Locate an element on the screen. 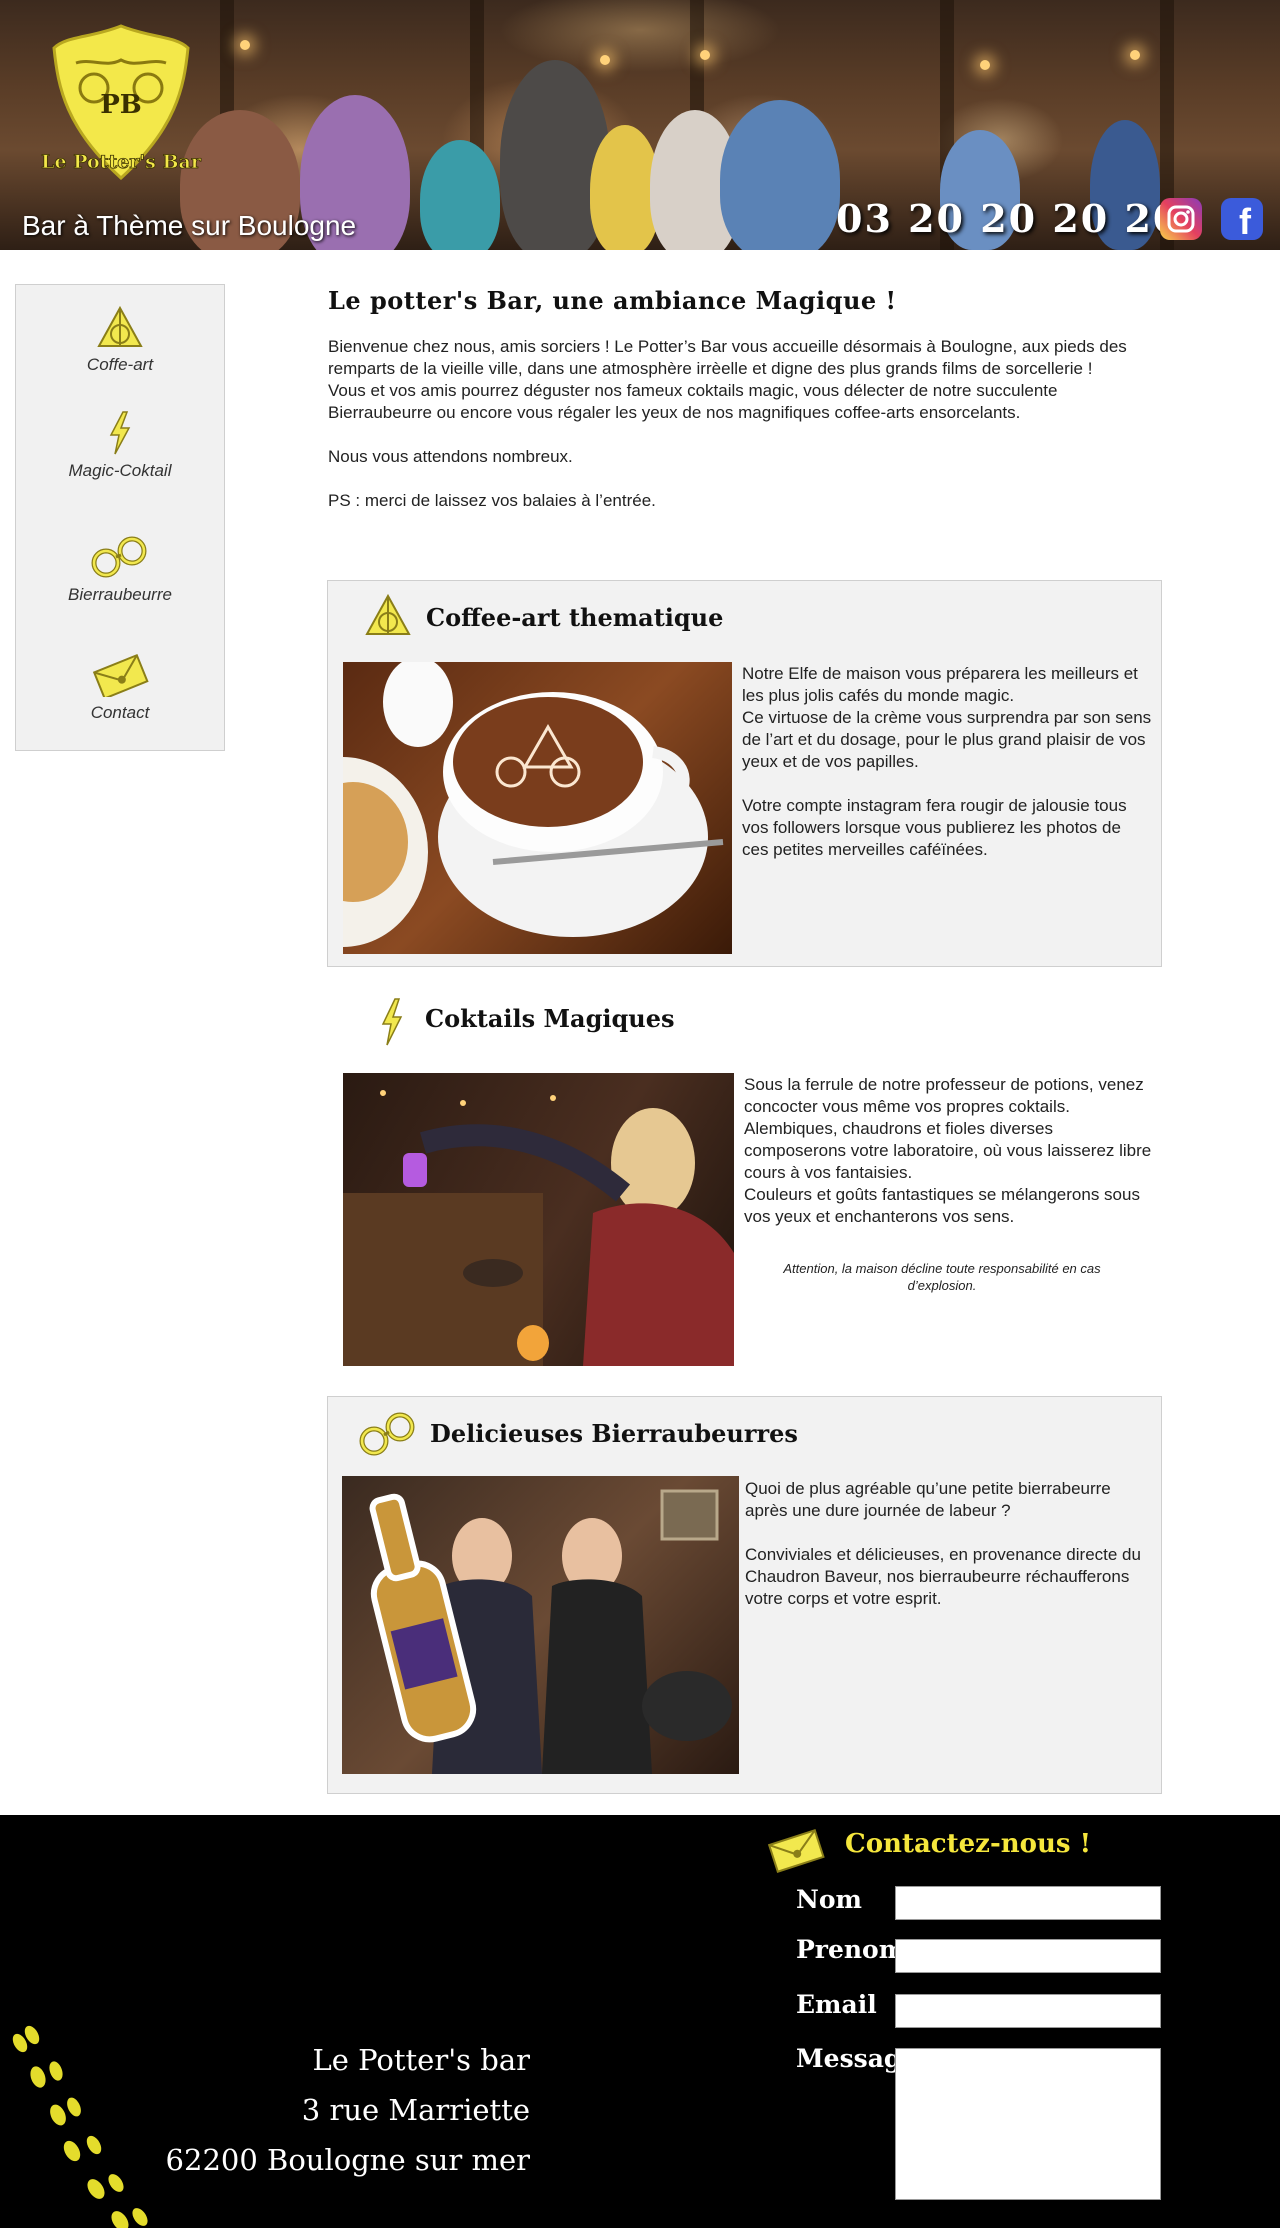  bar-logo: PB Le Potter's Bar is located at coordinates (121, 103).